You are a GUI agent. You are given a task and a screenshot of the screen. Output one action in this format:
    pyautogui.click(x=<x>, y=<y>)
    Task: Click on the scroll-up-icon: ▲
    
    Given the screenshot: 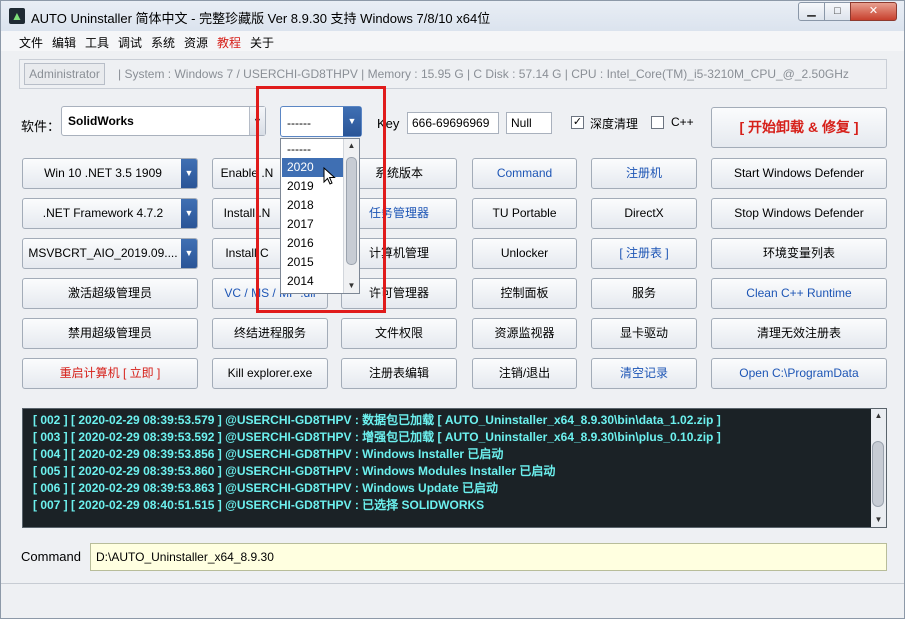 What is the action you would take?
    pyautogui.click(x=878, y=416)
    